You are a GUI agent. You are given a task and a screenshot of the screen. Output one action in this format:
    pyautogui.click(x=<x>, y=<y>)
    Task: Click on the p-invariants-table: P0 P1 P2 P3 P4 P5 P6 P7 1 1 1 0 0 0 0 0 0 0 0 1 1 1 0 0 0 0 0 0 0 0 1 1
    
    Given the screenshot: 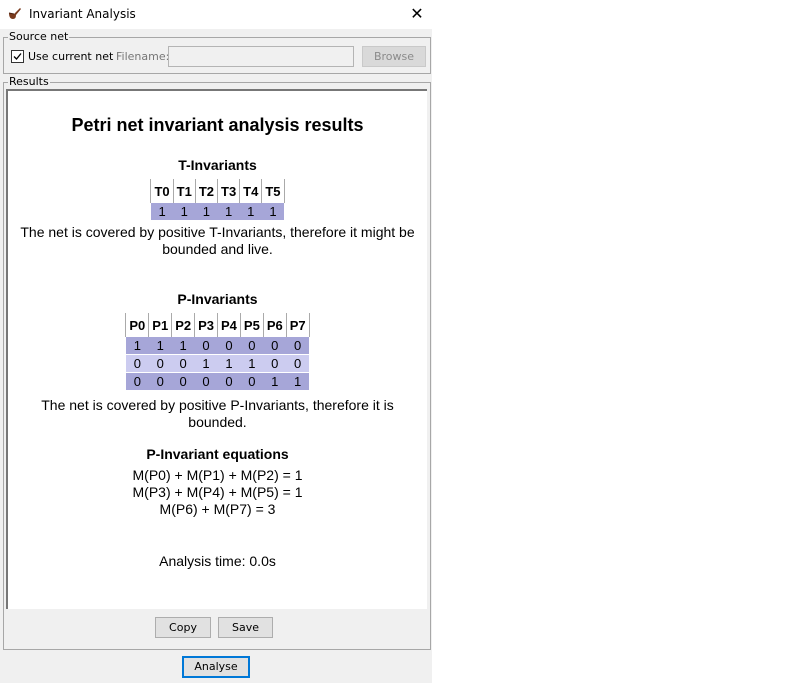 What is the action you would take?
    pyautogui.click(x=217, y=351)
    